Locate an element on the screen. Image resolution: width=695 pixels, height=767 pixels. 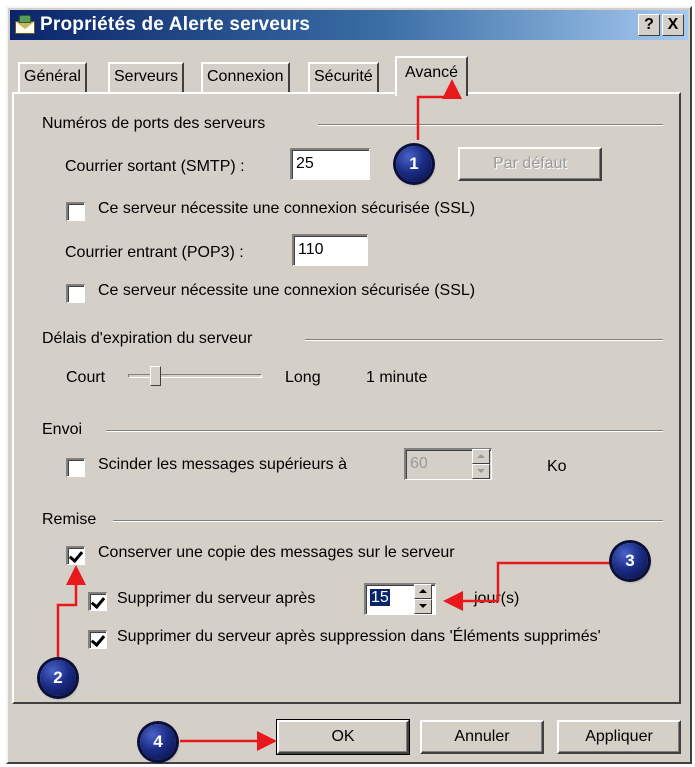
default-ports-button: Par défaut is located at coordinates (530, 164).